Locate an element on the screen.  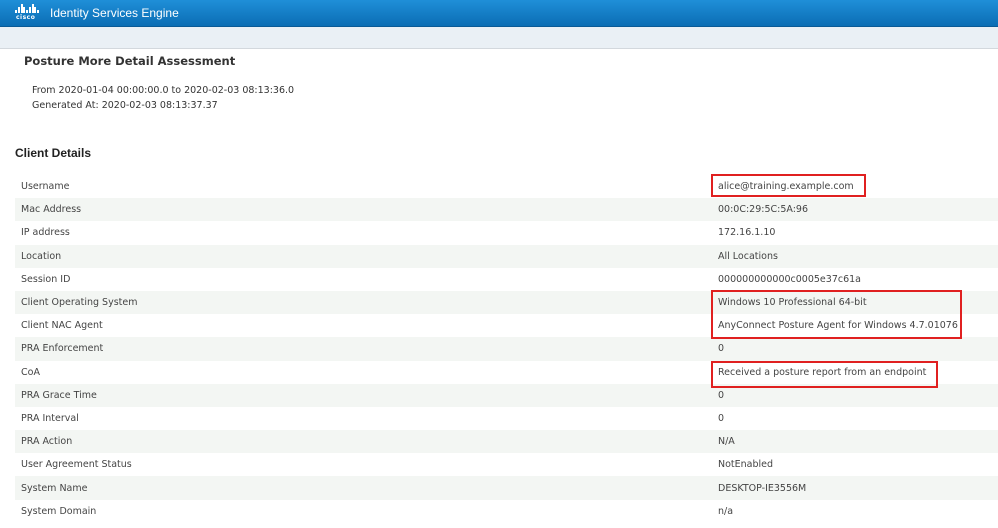
row-label: PRA Action is located at coordinates (47, 442).